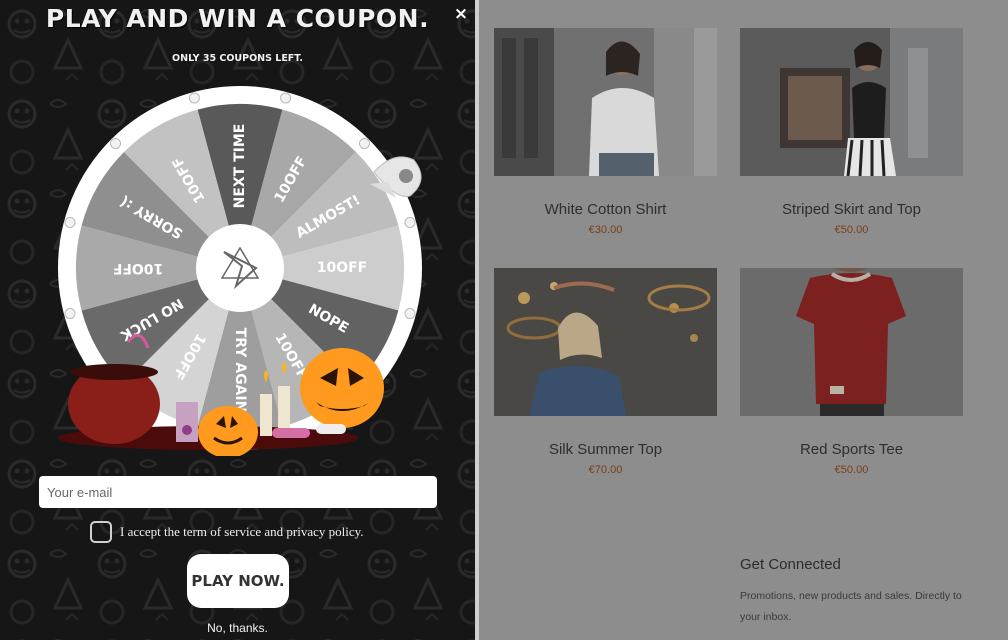 This screenshot has width=1008, height=640. Describe the element at coordinates (237, 58) in the screenshot. I see `coupons-left-text: ONLY 35 COUPONS LEFT.` at that location.